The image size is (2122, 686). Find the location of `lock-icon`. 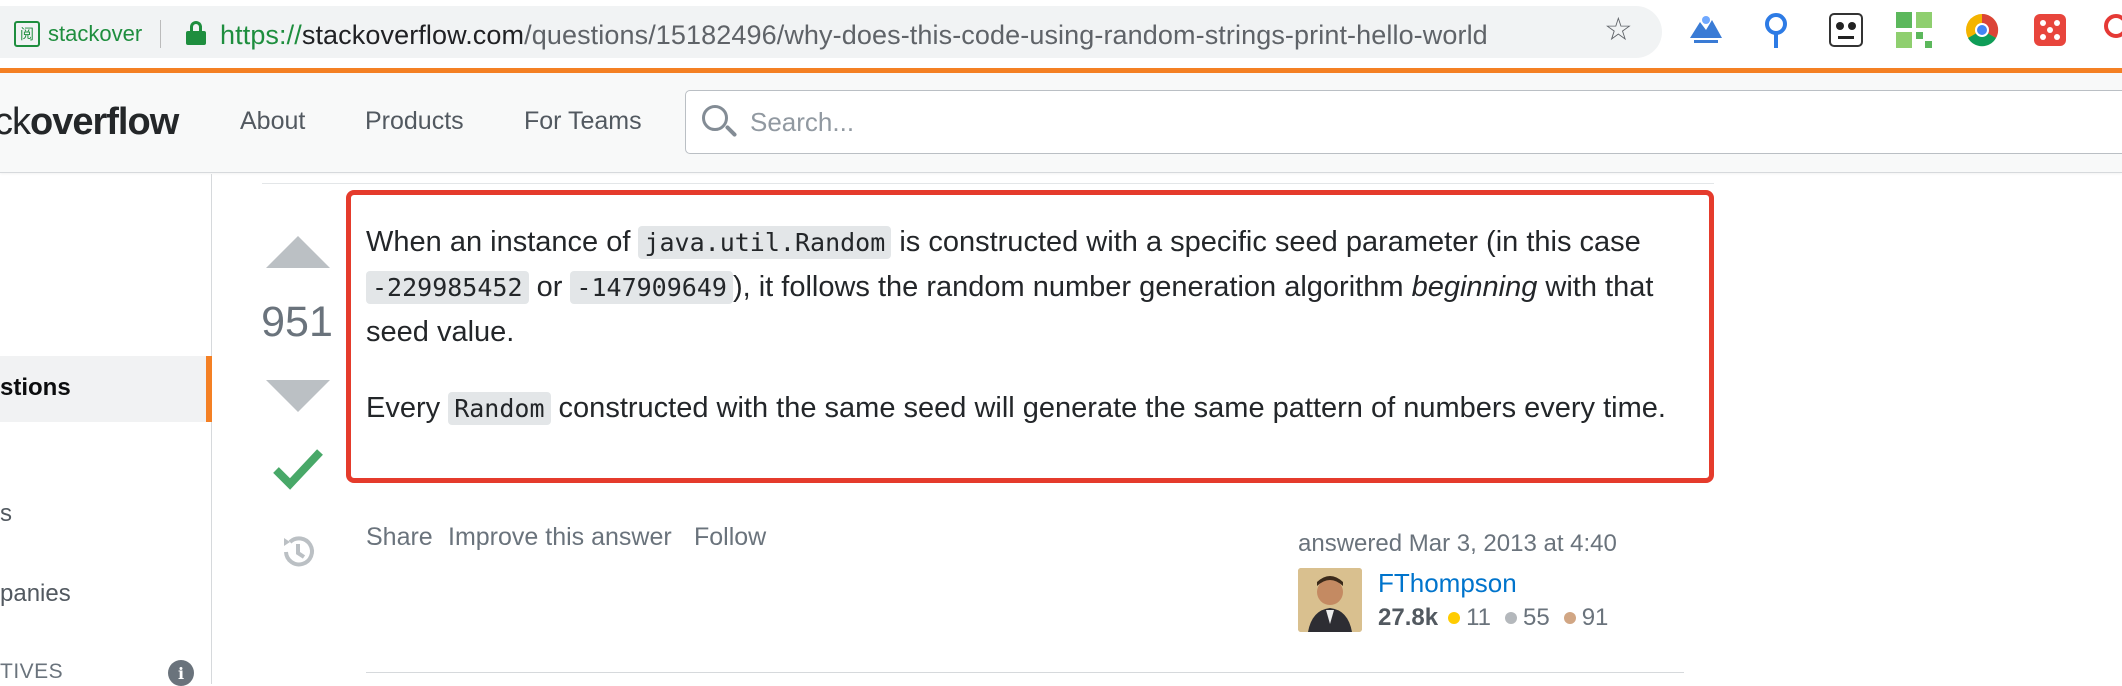

lock-icon is located at coordinates (196, 33).